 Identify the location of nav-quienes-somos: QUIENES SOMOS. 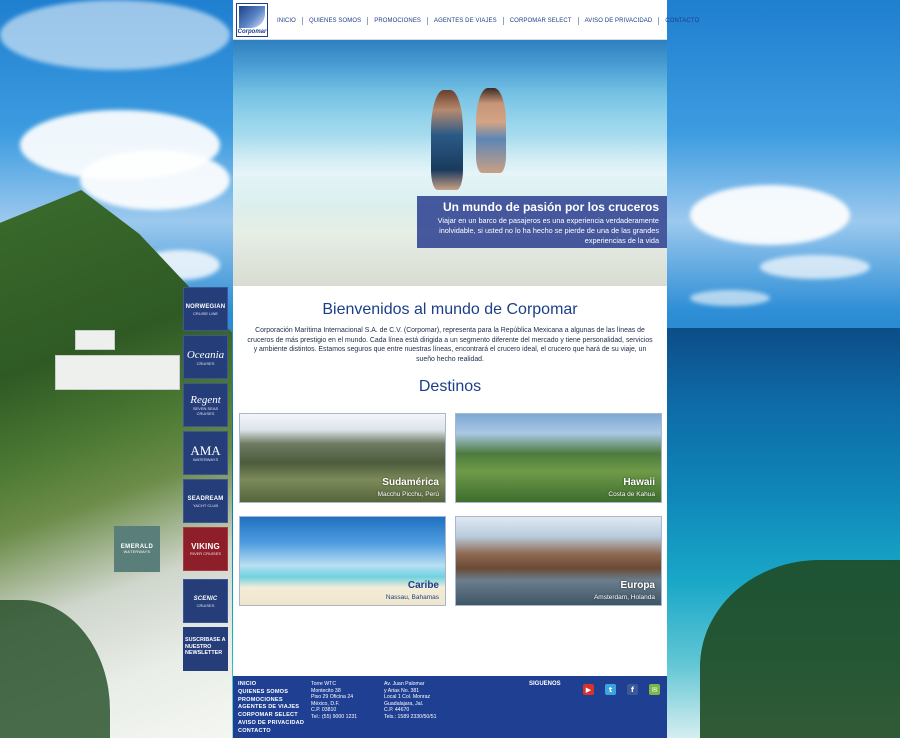
(334, 21).